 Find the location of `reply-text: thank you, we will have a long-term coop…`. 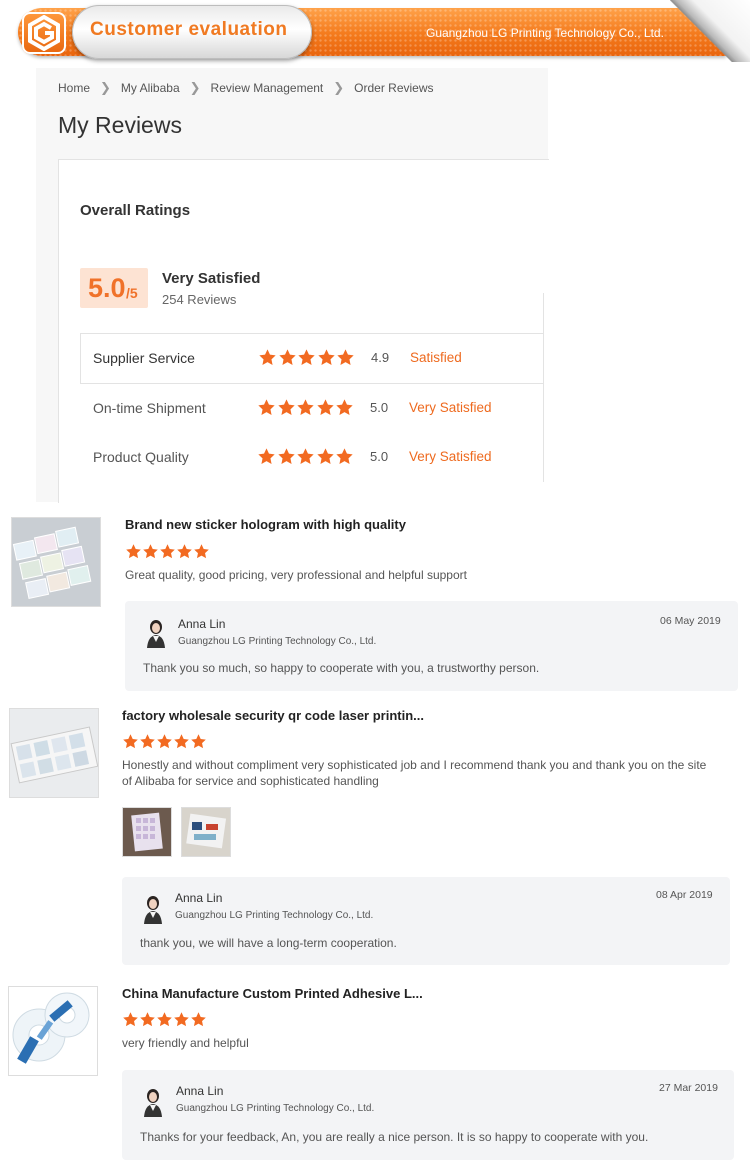

reply-text: thank you, we will have a long-term coop… is located at coordinates (268, 943).